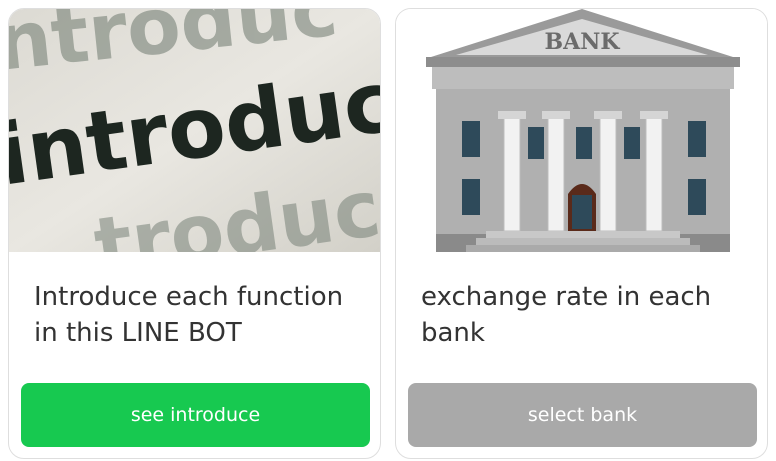 The height and width of the screenshot is (461, 776). What do you see at coordinates (582, 415) in the screenshot?
I see `select-bank-button: select bank` at bounding box center [582, 415].